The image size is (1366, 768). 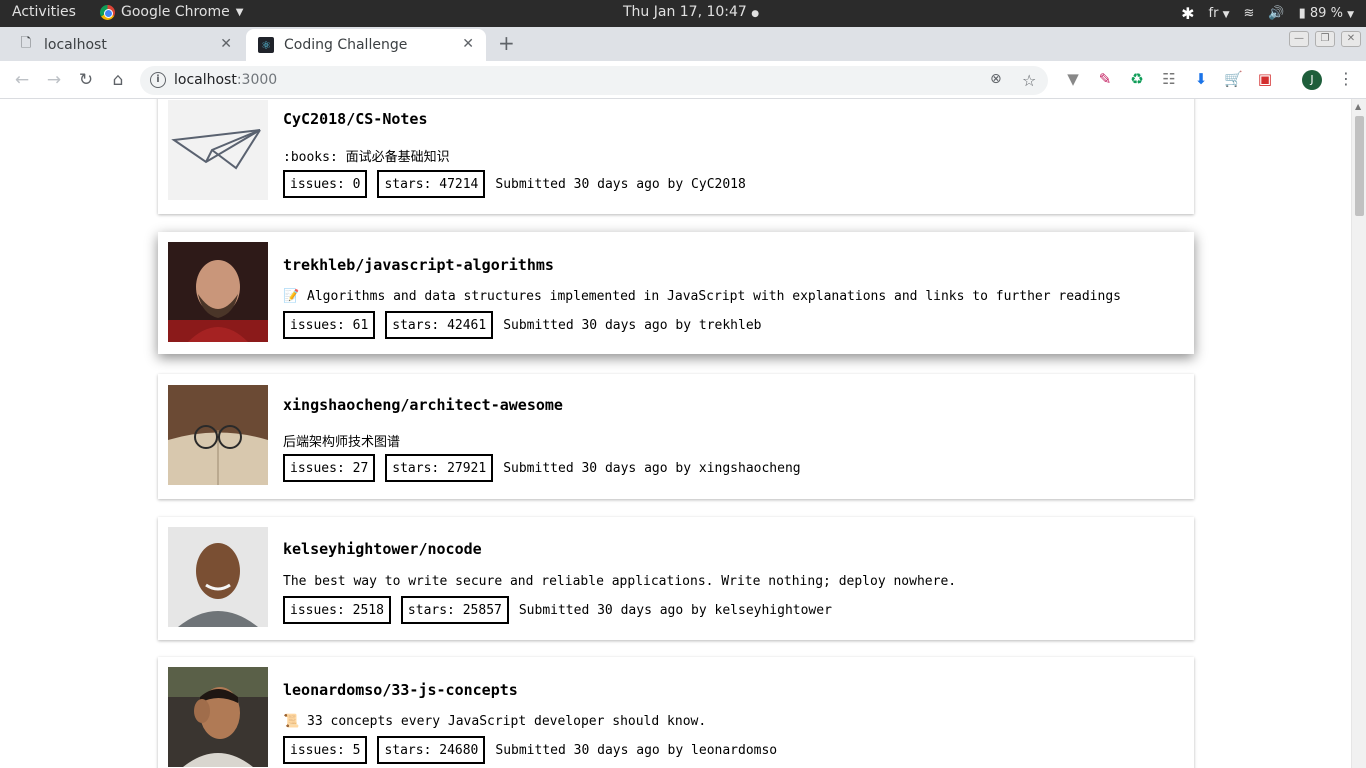 I want to click on input-language: fr ▼, so click(x=1219, y=13).